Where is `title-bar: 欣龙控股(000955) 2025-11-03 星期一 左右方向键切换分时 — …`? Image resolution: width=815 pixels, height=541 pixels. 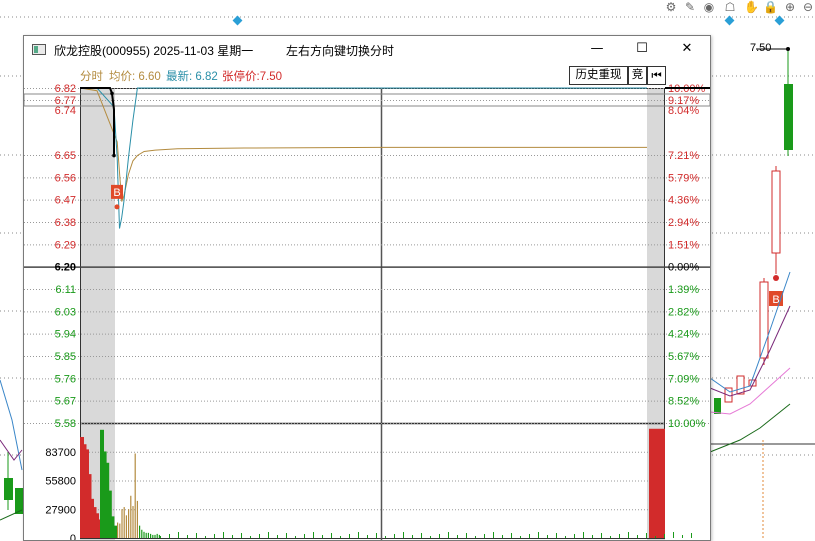
title-bar: 欣龙控股(000955) 2025-11-03 星期一 左右方向键切换分时 — … is located at coordinates (367, 49).